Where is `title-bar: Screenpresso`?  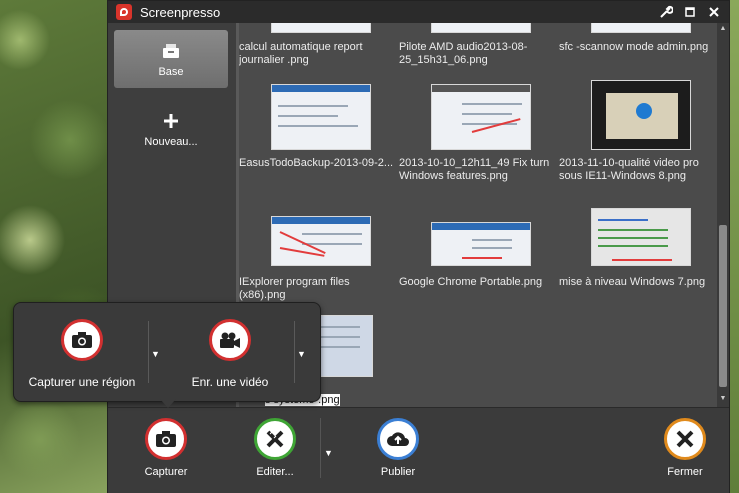
title-bar: Screenpresso is located at coordinates (418, 12).